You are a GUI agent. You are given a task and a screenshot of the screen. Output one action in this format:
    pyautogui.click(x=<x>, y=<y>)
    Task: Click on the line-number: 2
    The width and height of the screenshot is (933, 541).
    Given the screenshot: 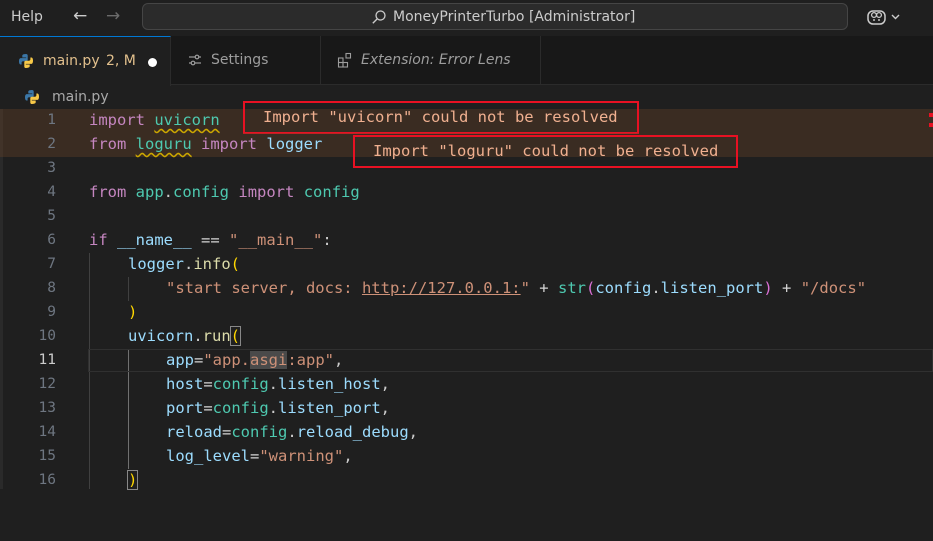 What is the action you would take?
    pyautogui.click(x=51, y=144)
    